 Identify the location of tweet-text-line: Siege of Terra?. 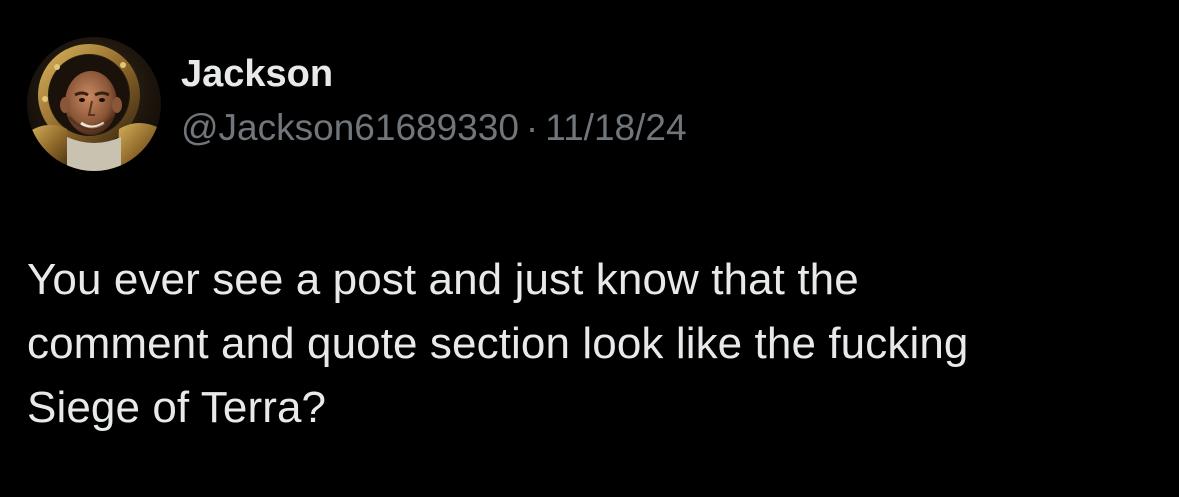
(177, 407).